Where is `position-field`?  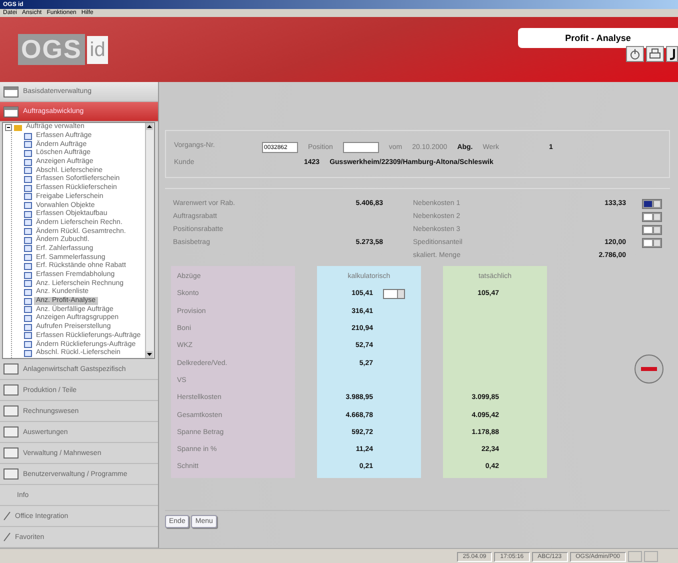 position-field is located at coordinates (360, 147).